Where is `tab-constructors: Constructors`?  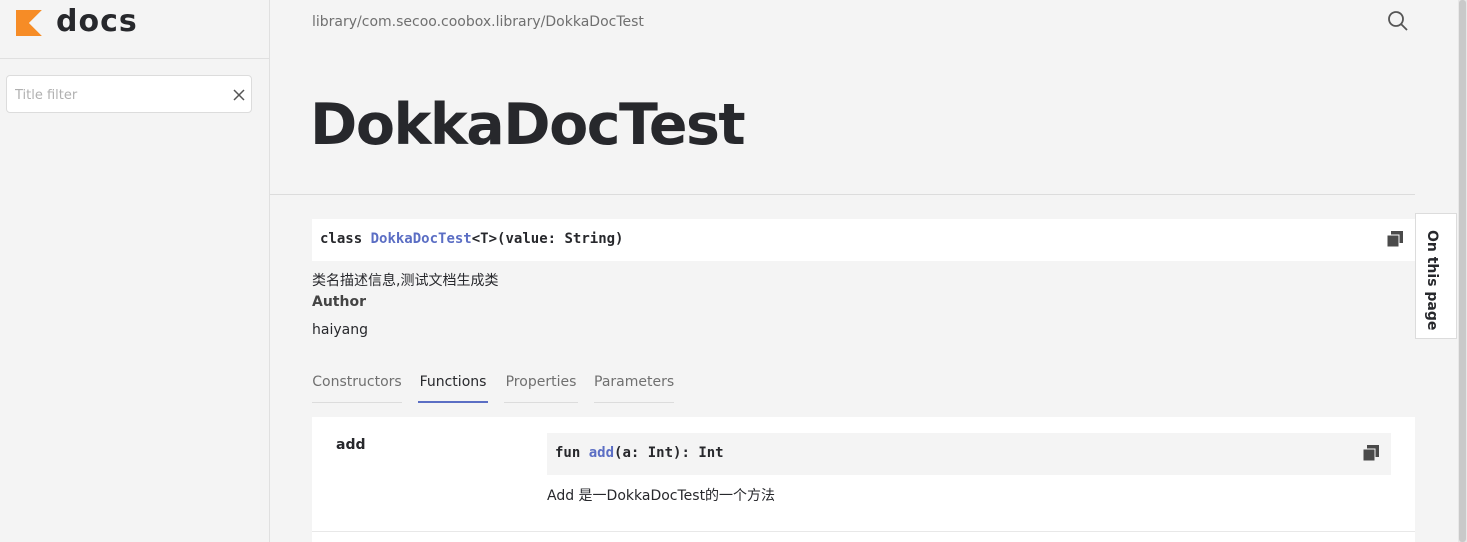 tab-constructors: Constructors is located at coordinates (357, 384).